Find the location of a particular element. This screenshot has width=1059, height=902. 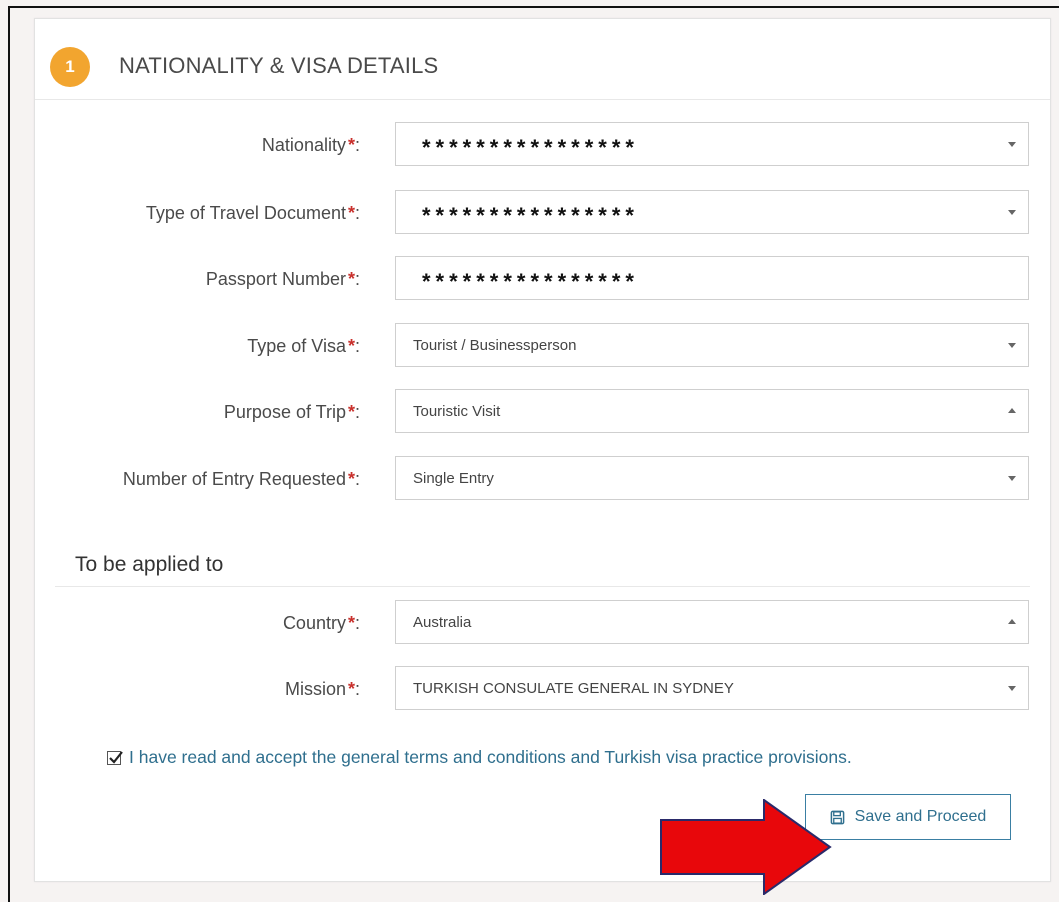

mission-select: TURKISH CONSULATE GENERAL IN SYDNEY is located at coordinates (712, 688).